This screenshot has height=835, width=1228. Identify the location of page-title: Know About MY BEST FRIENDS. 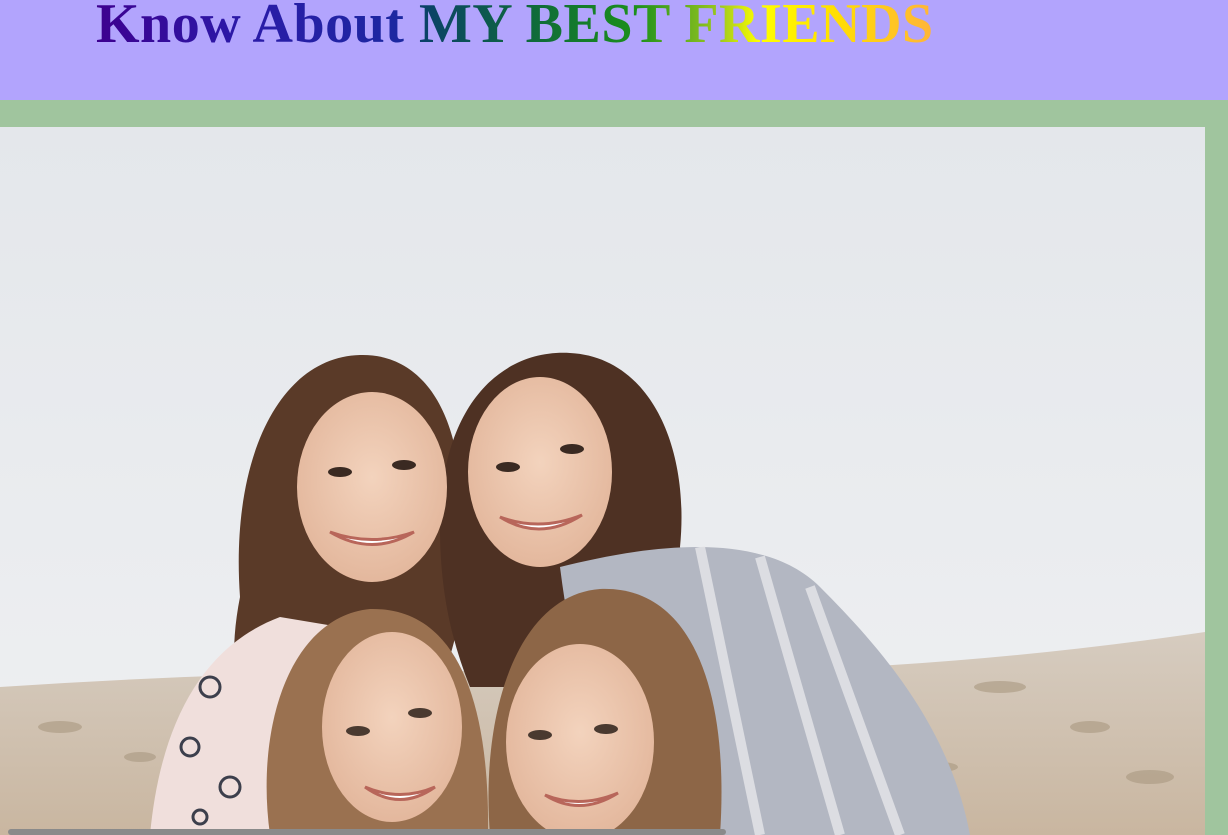
(515, 30).